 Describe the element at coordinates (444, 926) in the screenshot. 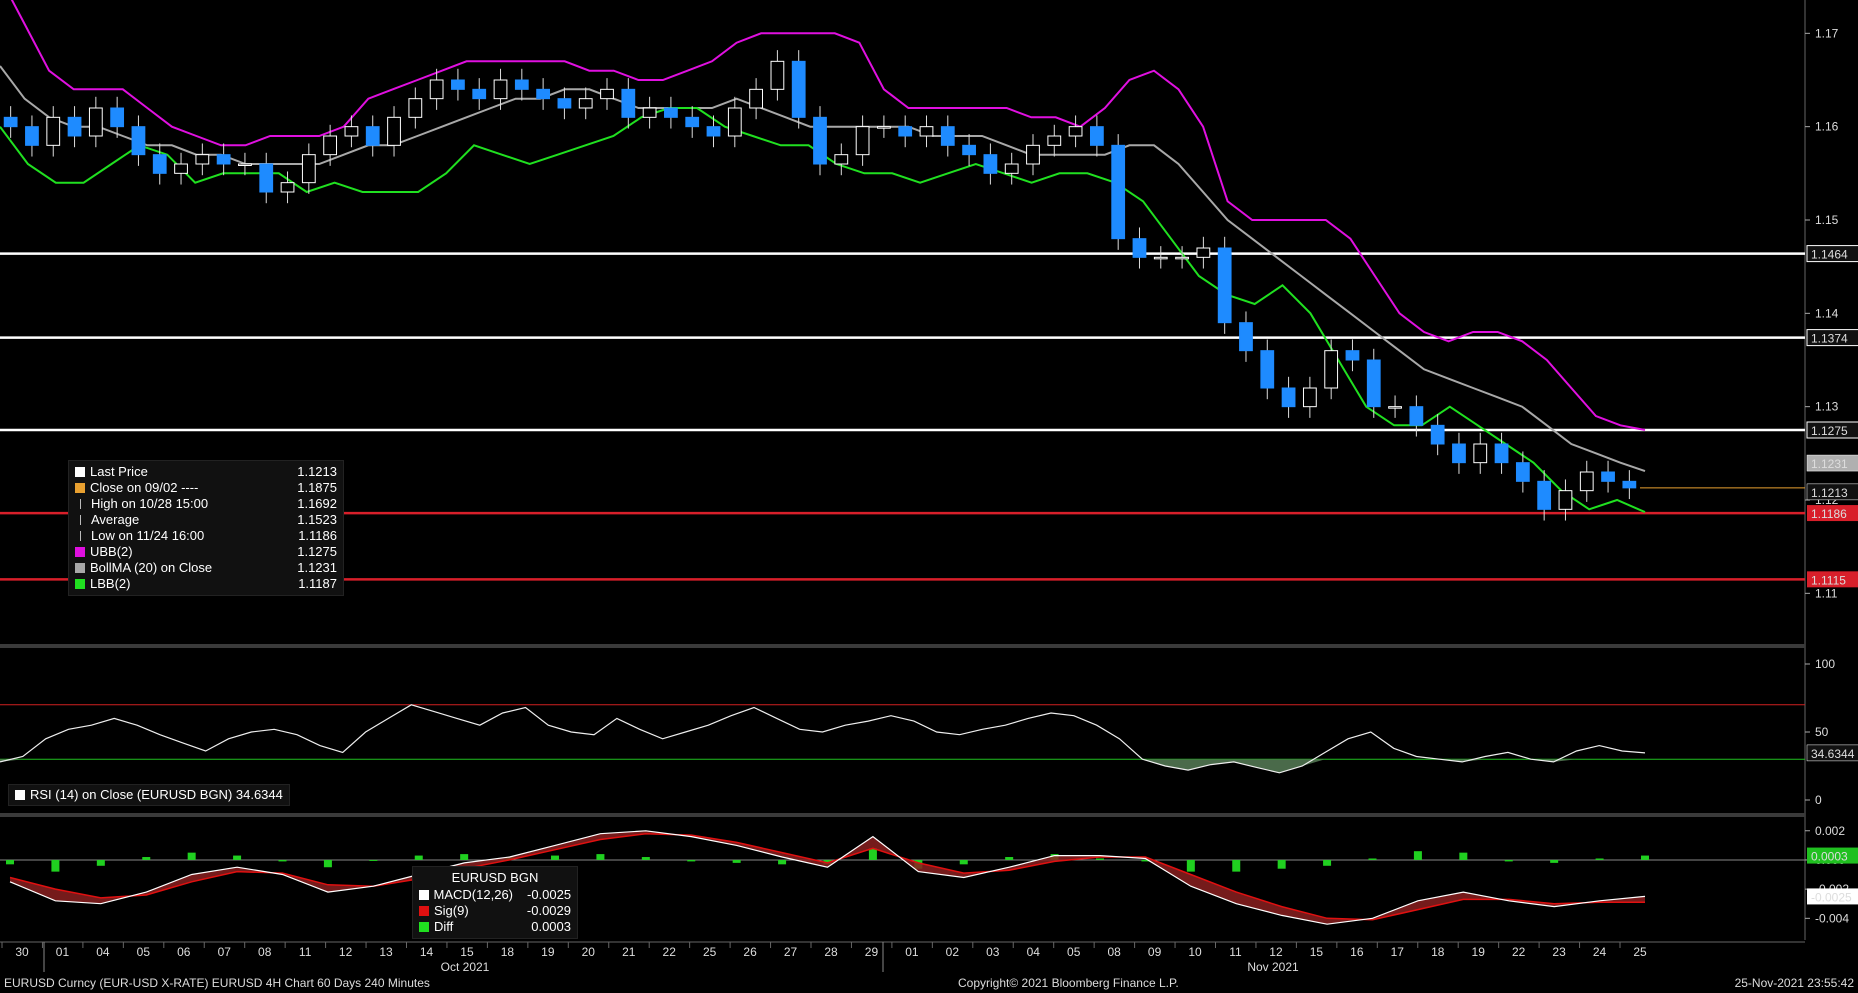

I see `macd-legend-label: Diff` at that location.